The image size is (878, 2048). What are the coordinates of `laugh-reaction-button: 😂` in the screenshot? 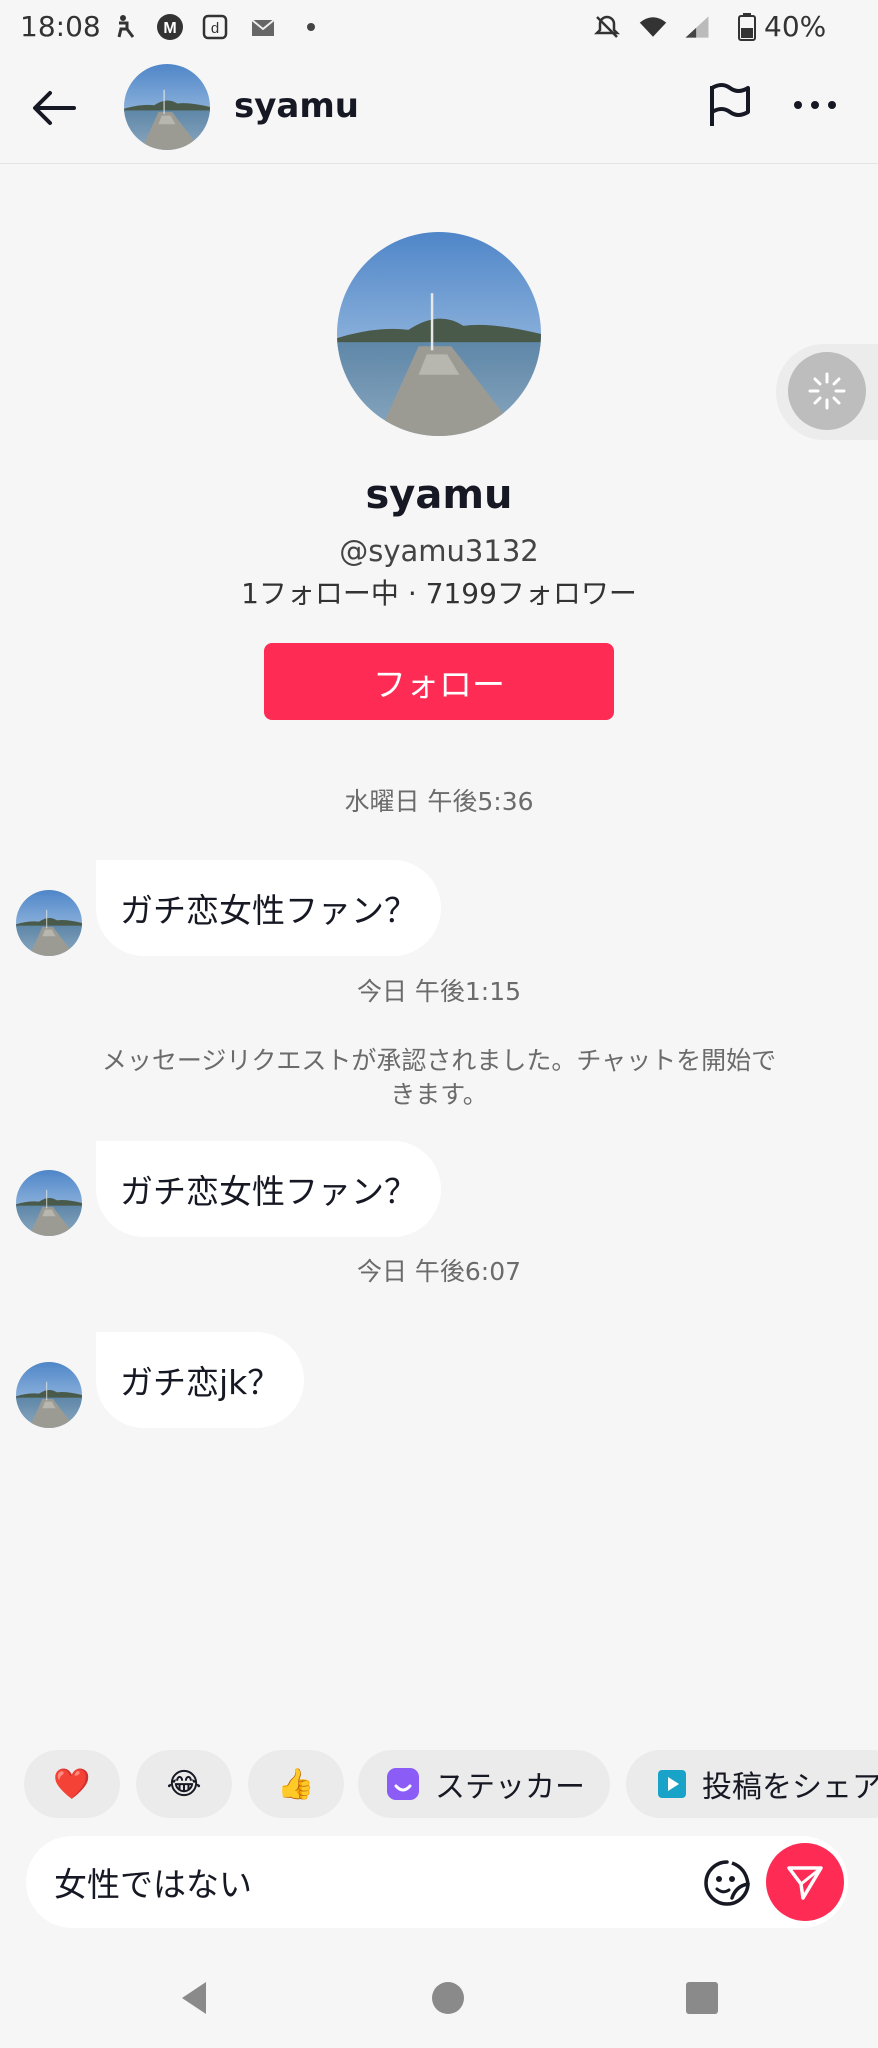 It's located at (184, 1784).